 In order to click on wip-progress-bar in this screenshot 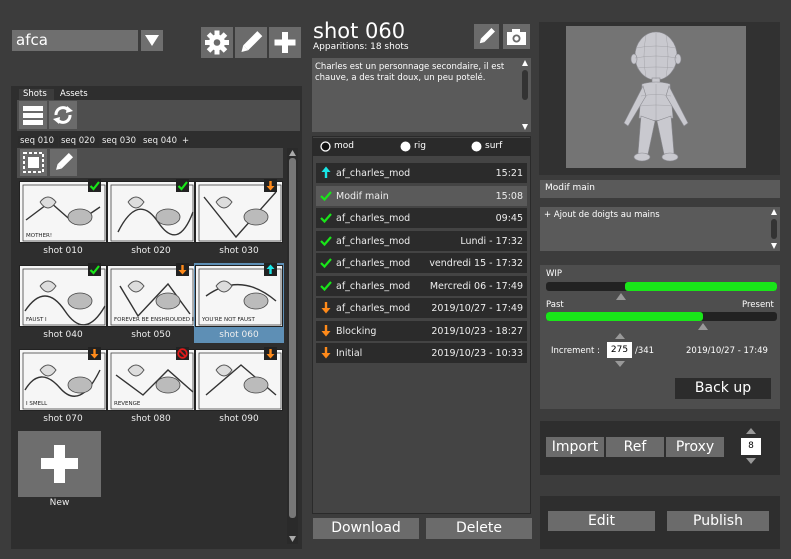, I will do `click(661, 286)`.